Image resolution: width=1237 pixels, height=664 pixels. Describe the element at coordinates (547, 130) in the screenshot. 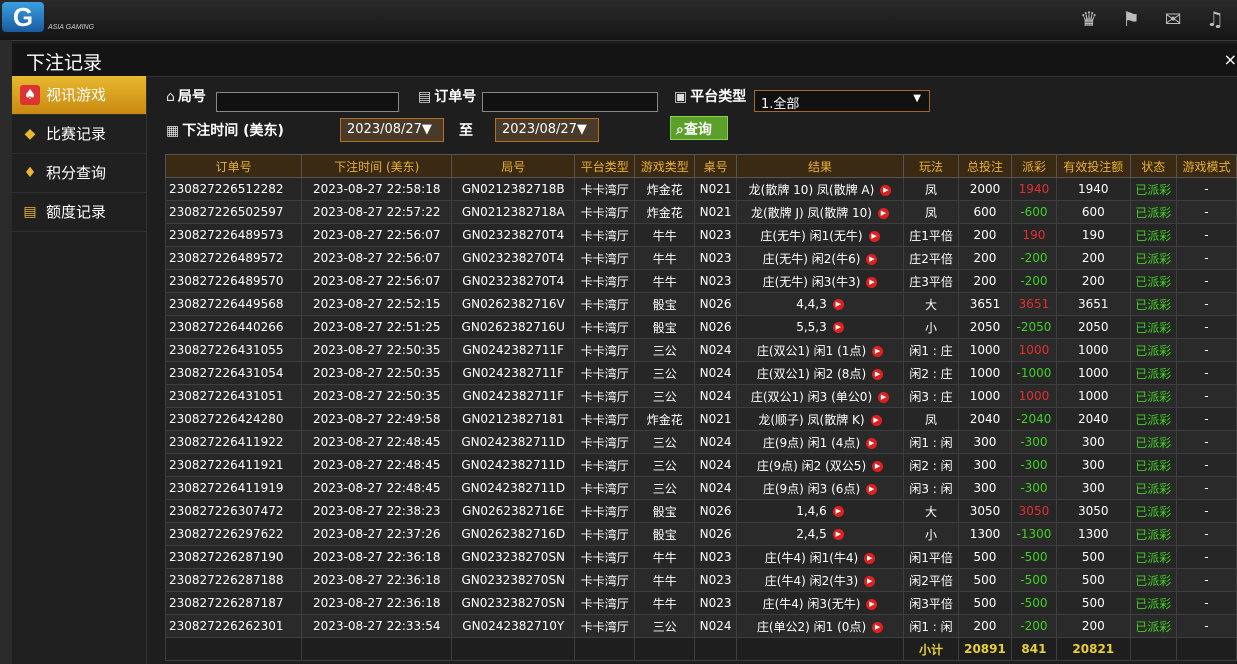

I see `date-to-picker: 2023/08/27▼` at that location.